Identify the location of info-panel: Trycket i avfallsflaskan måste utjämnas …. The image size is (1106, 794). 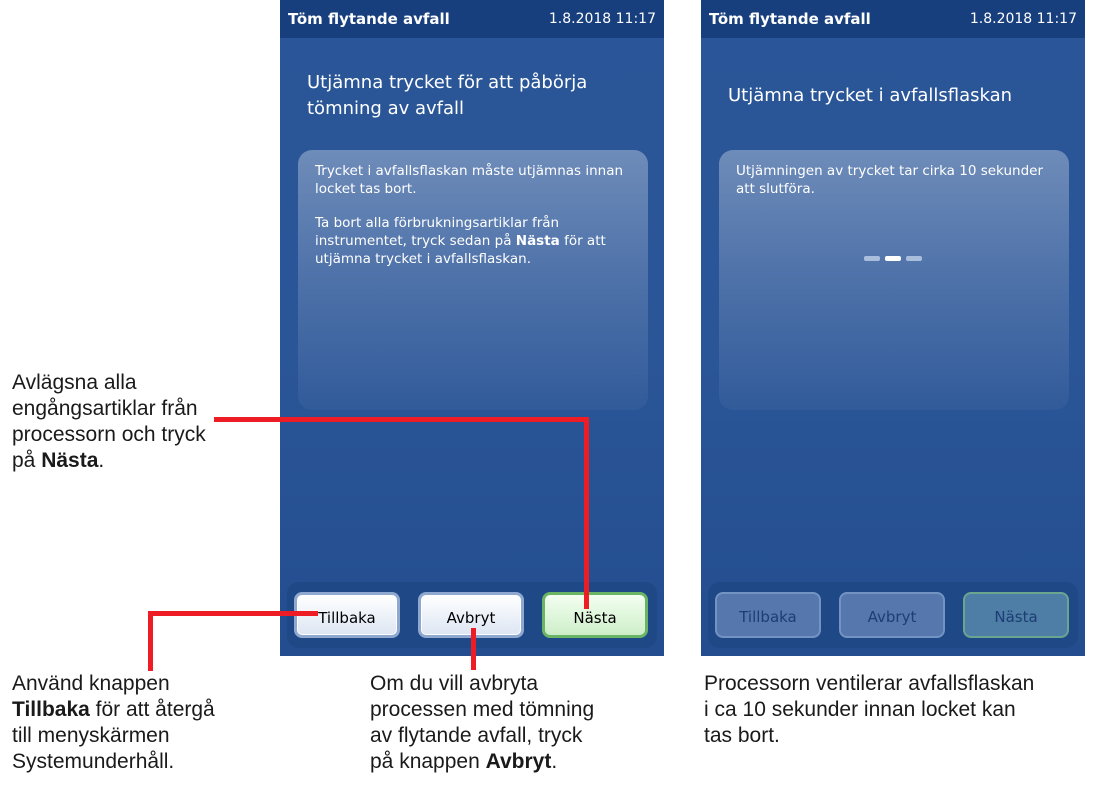
(473, 280).